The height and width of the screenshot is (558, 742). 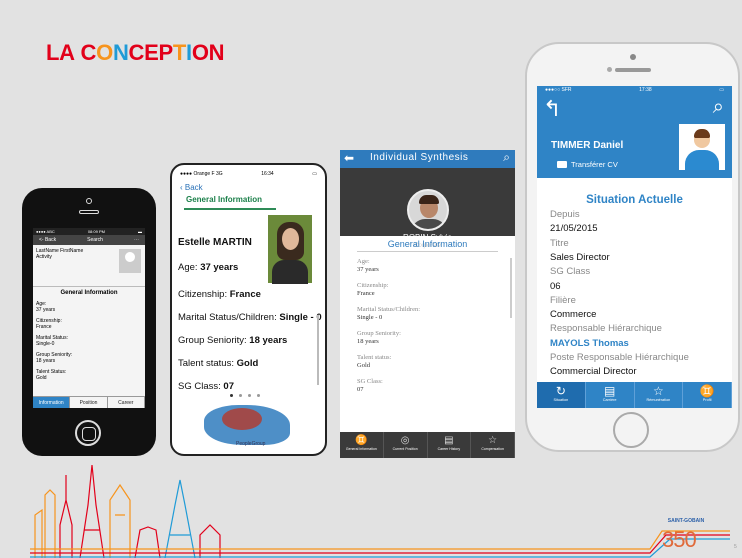 I want to click on info-row: Citizenship: France, so click(x=219, y=294).